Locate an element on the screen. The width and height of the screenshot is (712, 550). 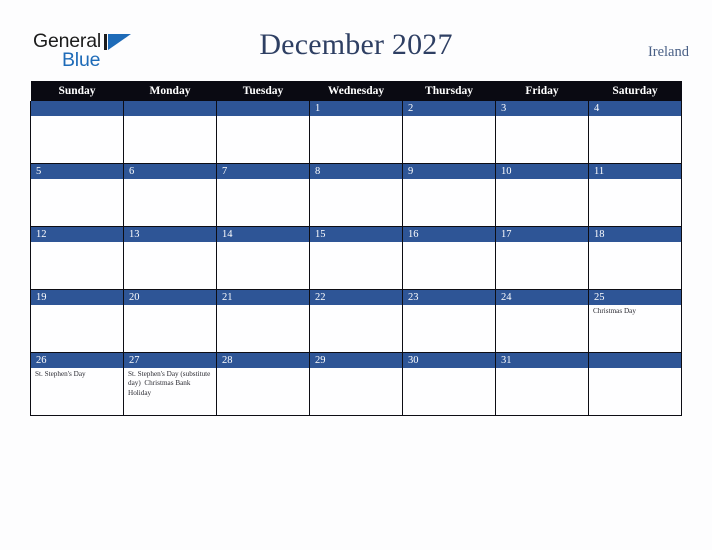
calendar-week-row: 12 13 14 15 16 17 18 is located at coordinates (356, 258).